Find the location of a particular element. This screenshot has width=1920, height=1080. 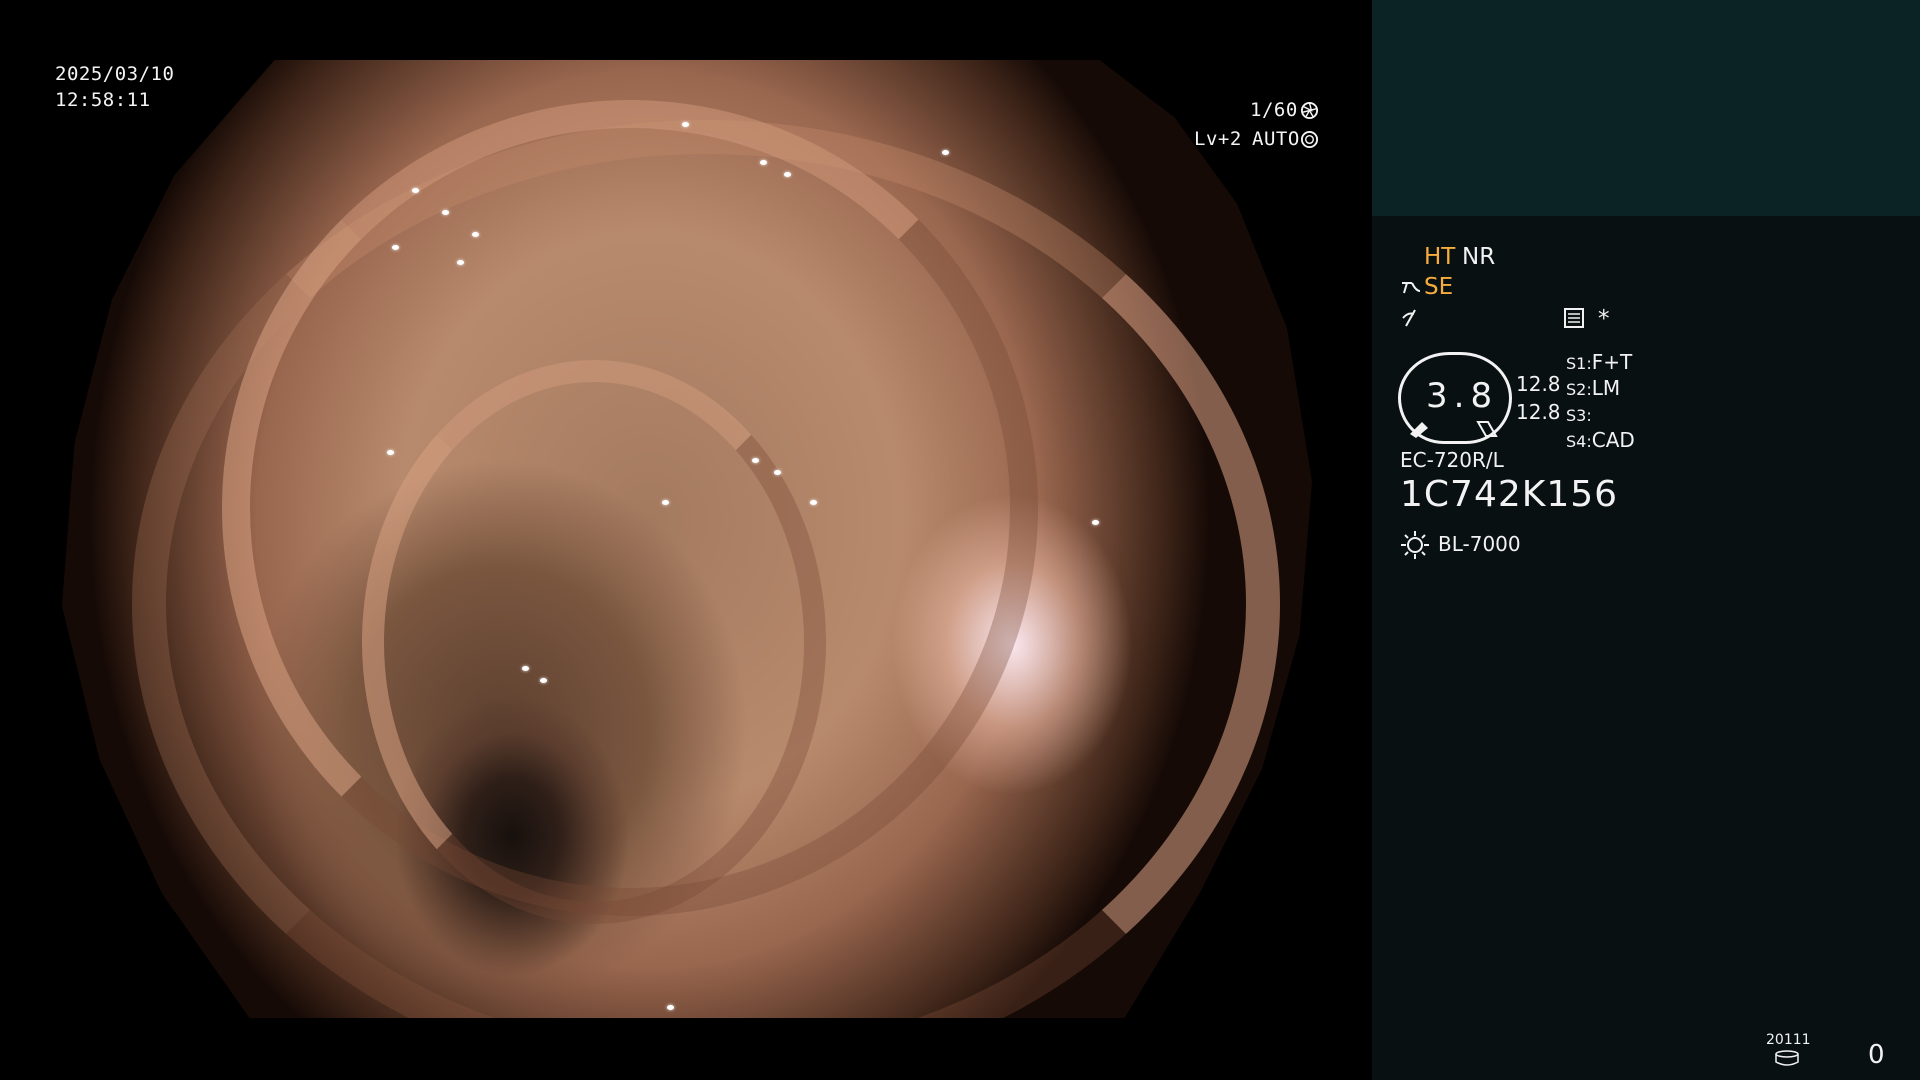

panel-header-area is located at coordinates (1646, 108).